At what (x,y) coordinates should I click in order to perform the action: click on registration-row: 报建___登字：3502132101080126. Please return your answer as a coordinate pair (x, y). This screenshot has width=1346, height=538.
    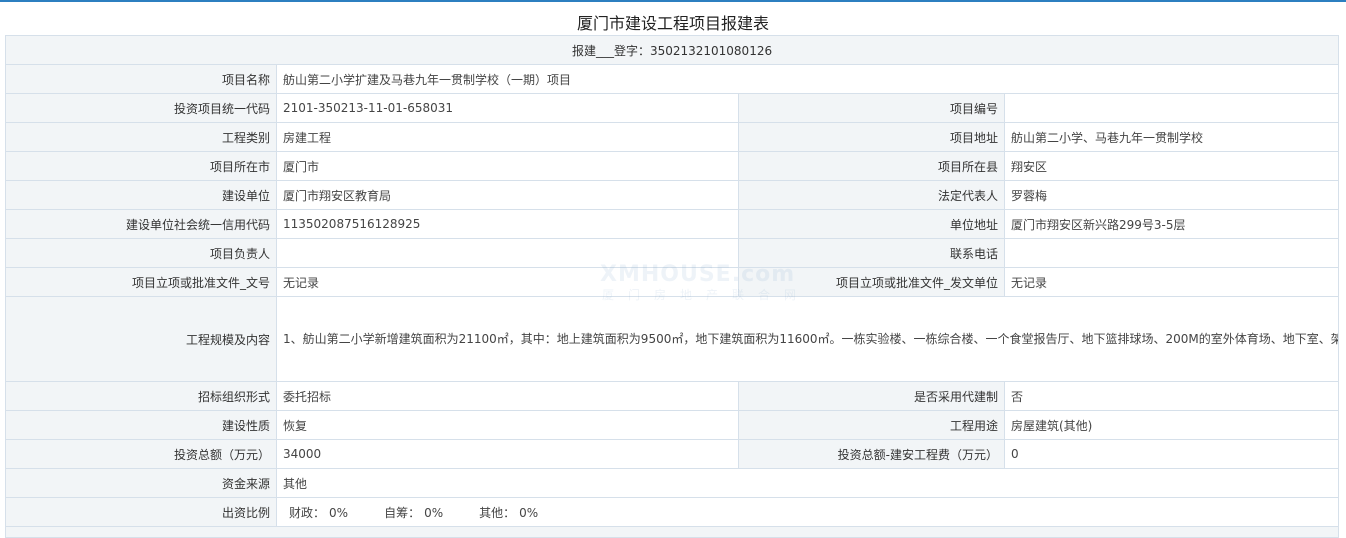
    Looking at the image, I should click on (672, 50).